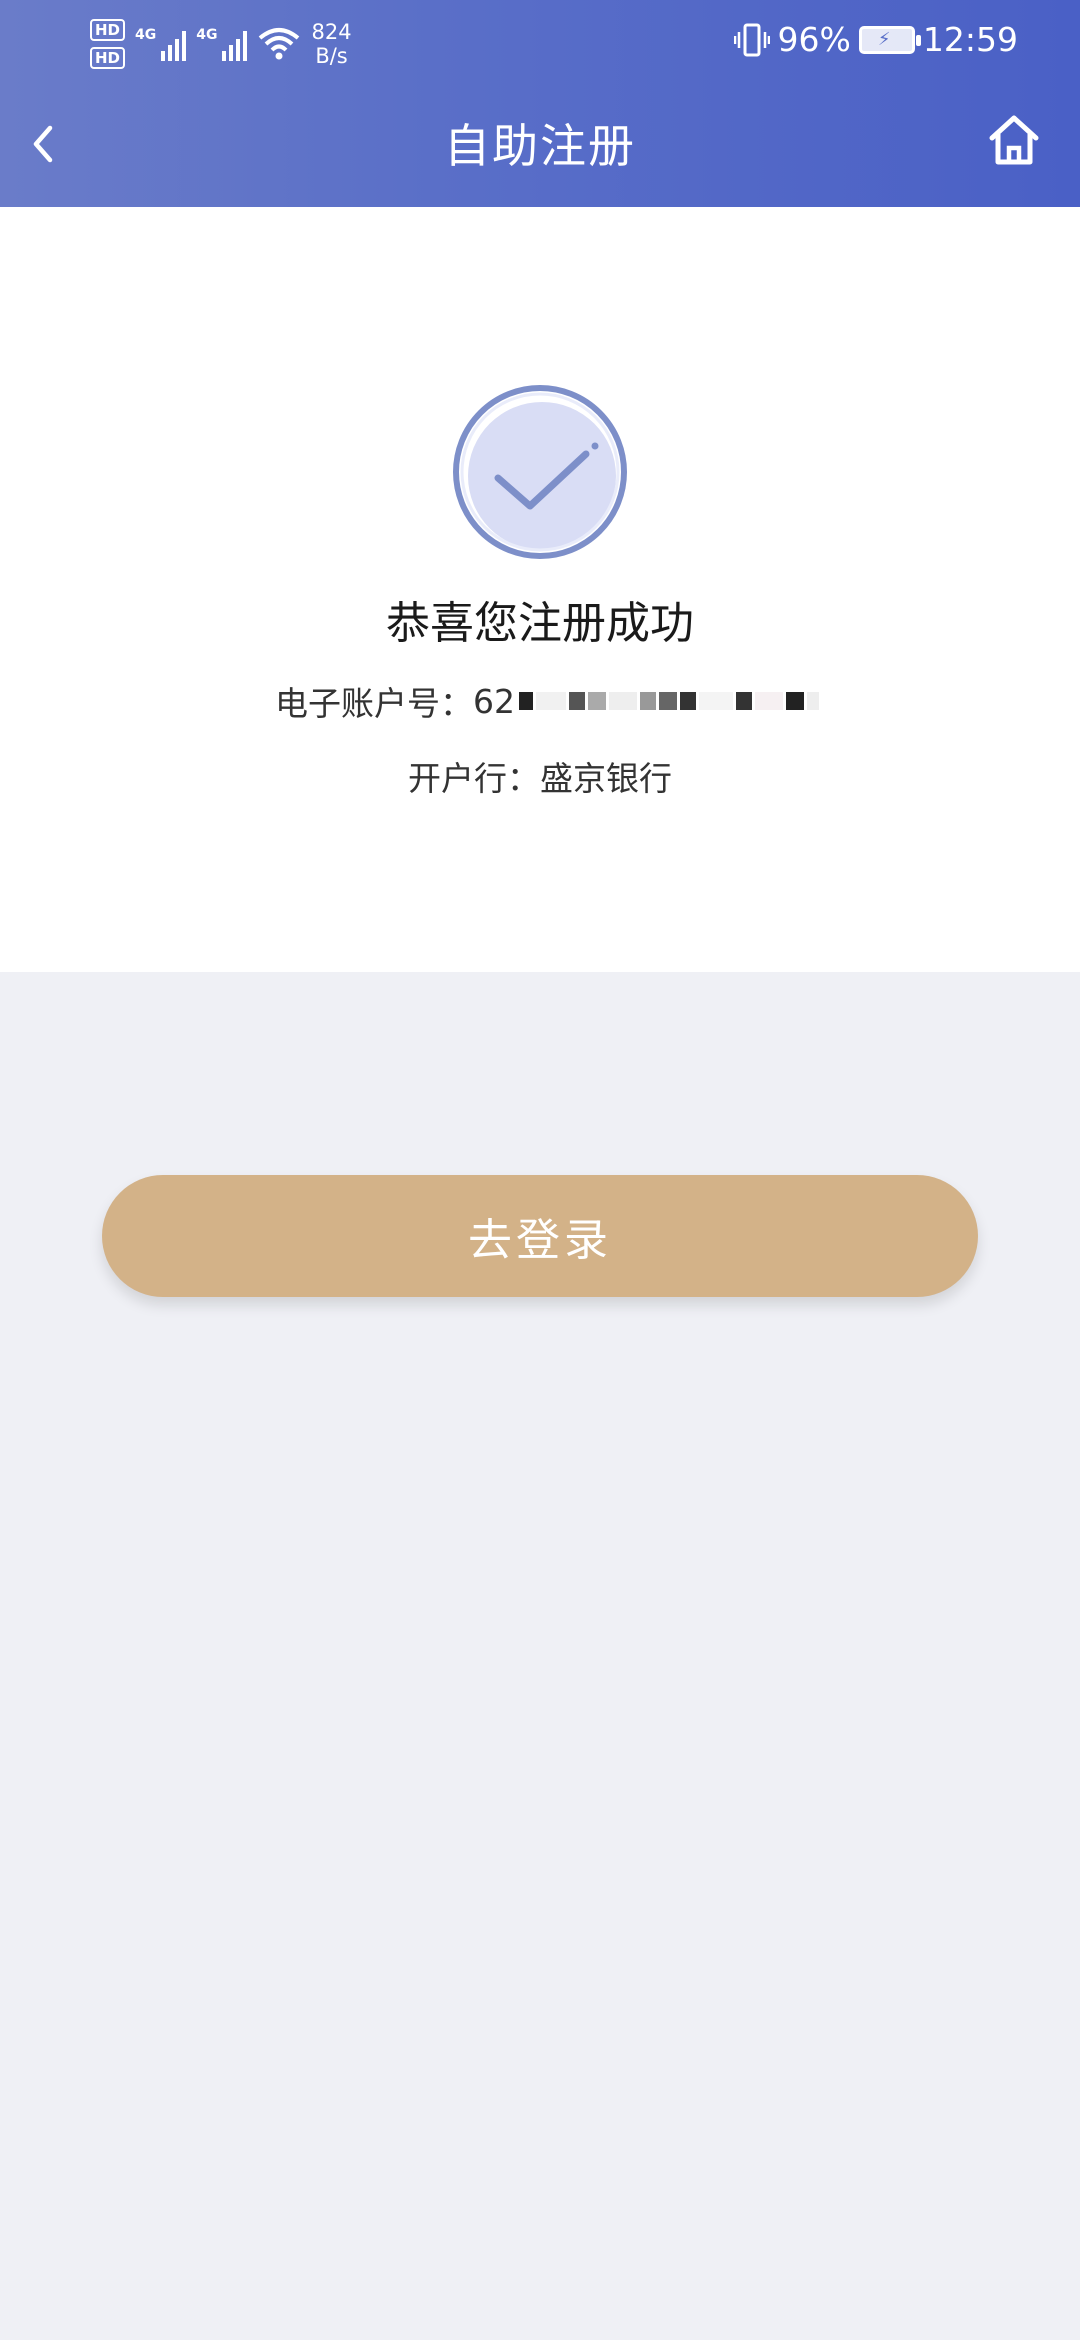 This screenshot has height=2340, width=1080. I want to click on network-type-1: 4G, so click(146, 35).